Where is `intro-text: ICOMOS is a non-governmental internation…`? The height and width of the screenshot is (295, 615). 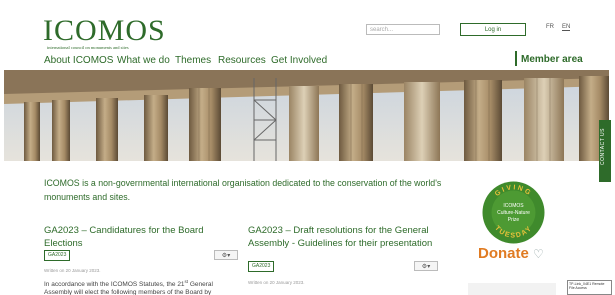 intro-text: ICOMOS is a non-governmental internation… is located at coordinates (243, 190).